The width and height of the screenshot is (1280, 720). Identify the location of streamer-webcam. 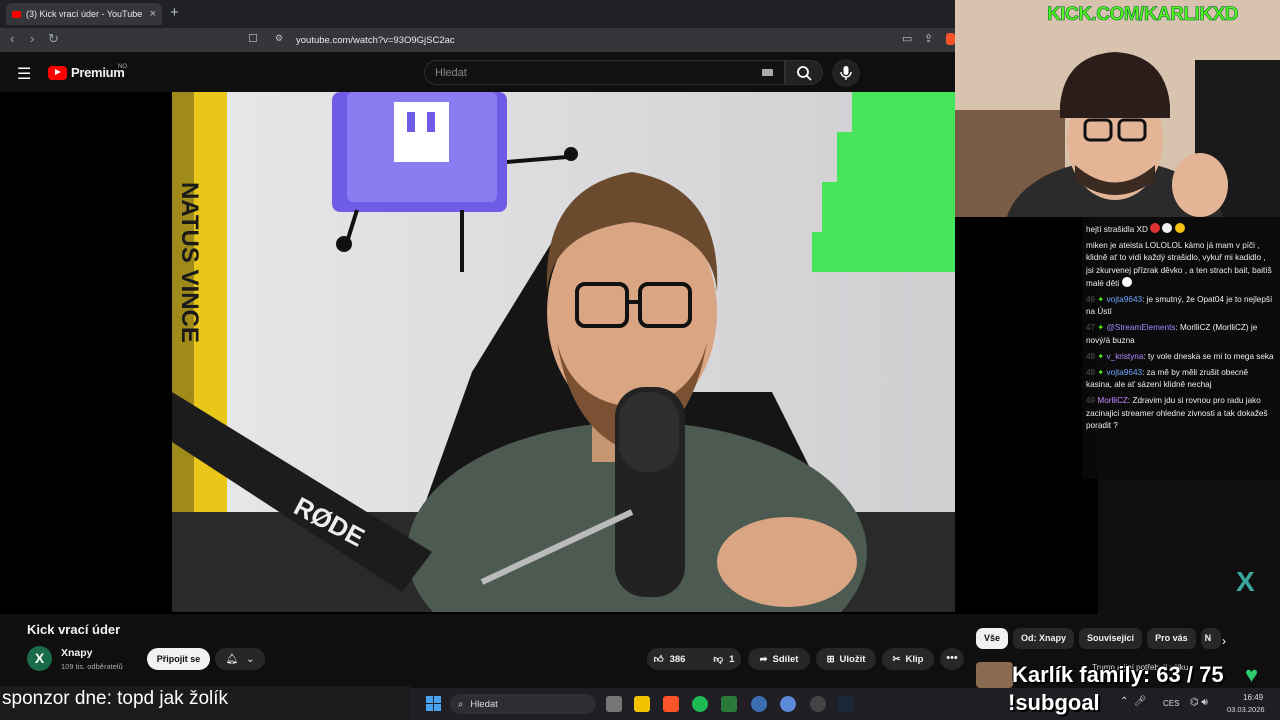
(1117, 108).